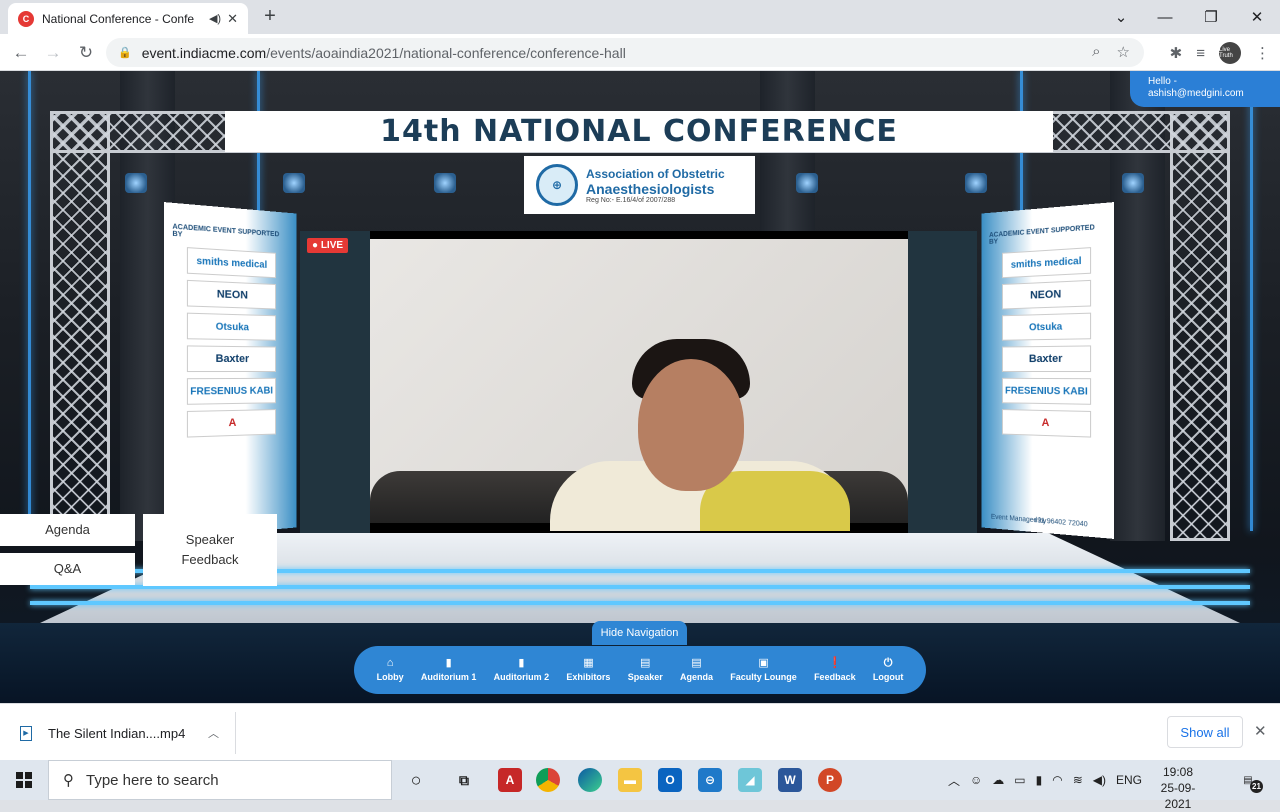  I want to click on acrobat-icon: A, so click(510, 780).